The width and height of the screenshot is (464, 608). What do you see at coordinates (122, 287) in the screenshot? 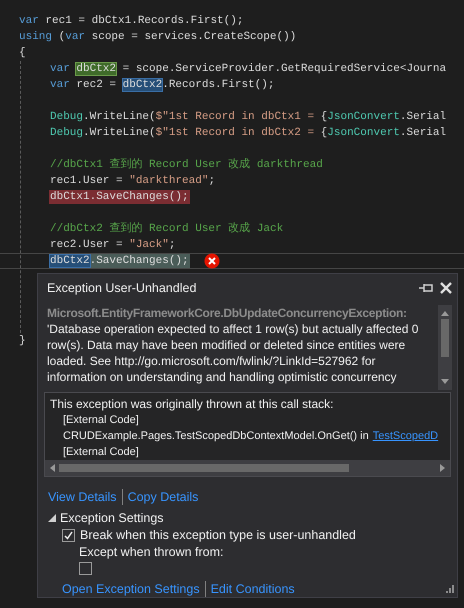
I see `popup-title: Exception User-Unhandled` at bounding box center [122, 287].